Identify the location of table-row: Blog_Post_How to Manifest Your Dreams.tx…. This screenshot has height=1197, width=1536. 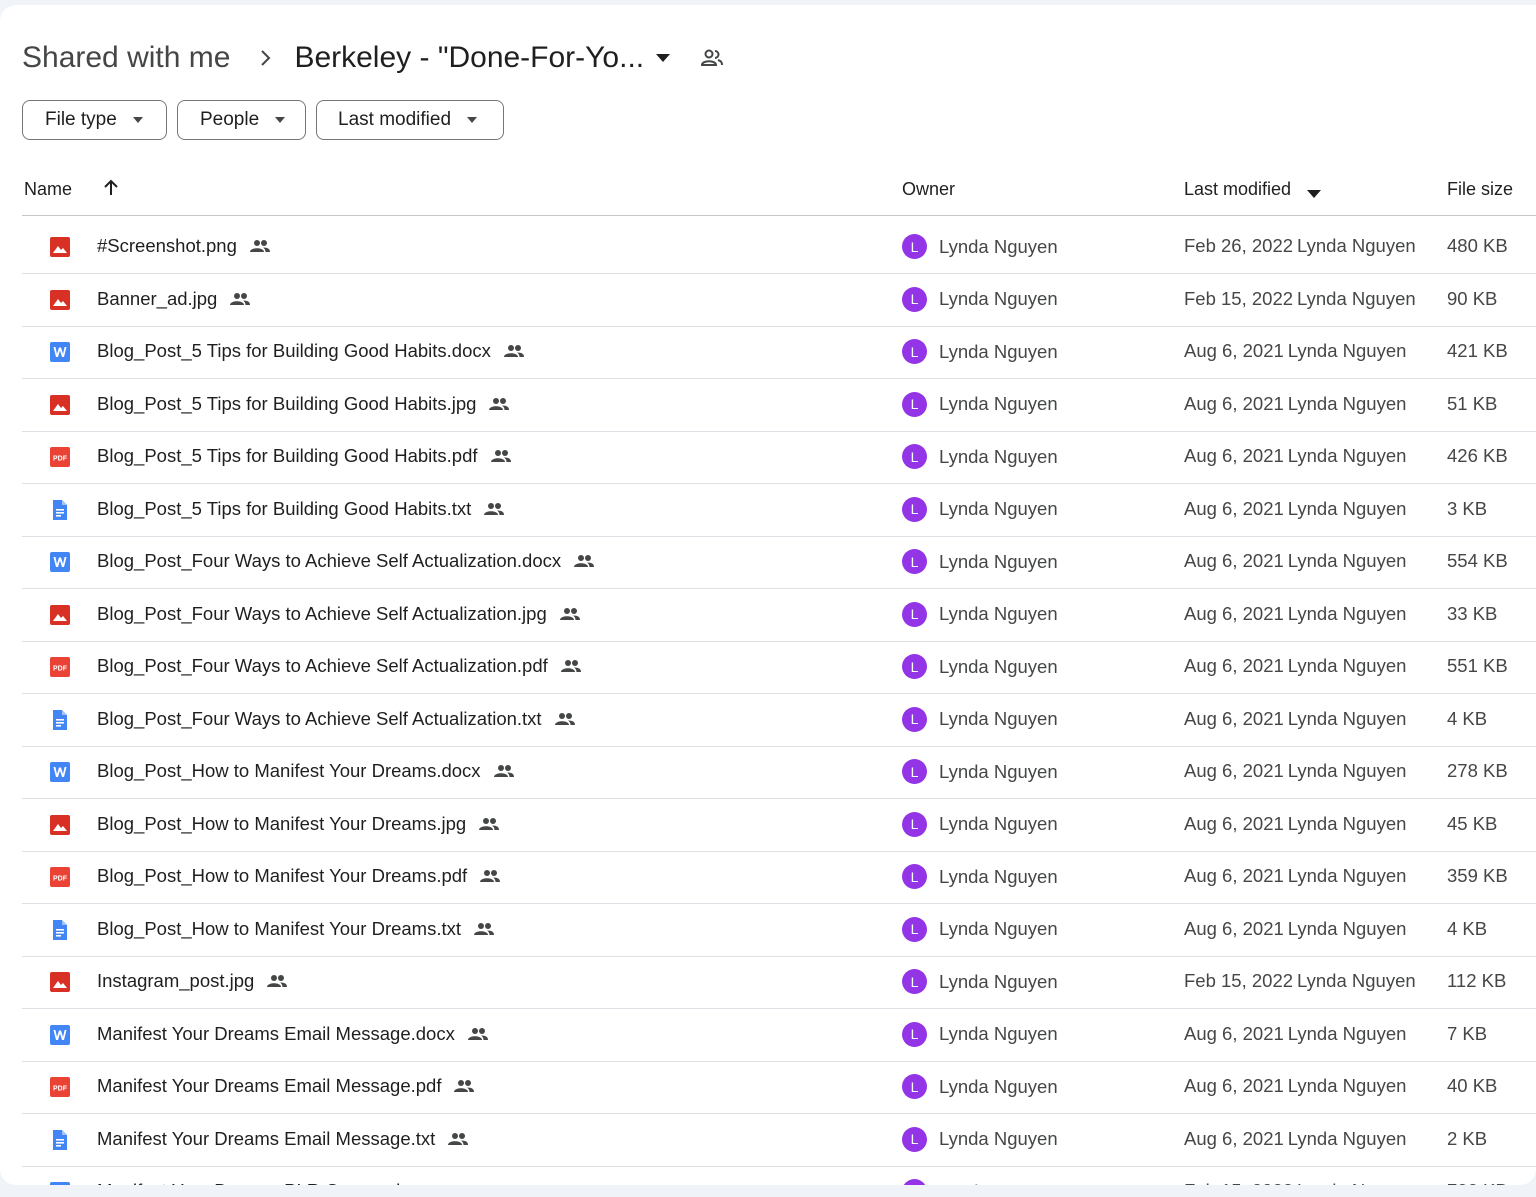
(779, 930).